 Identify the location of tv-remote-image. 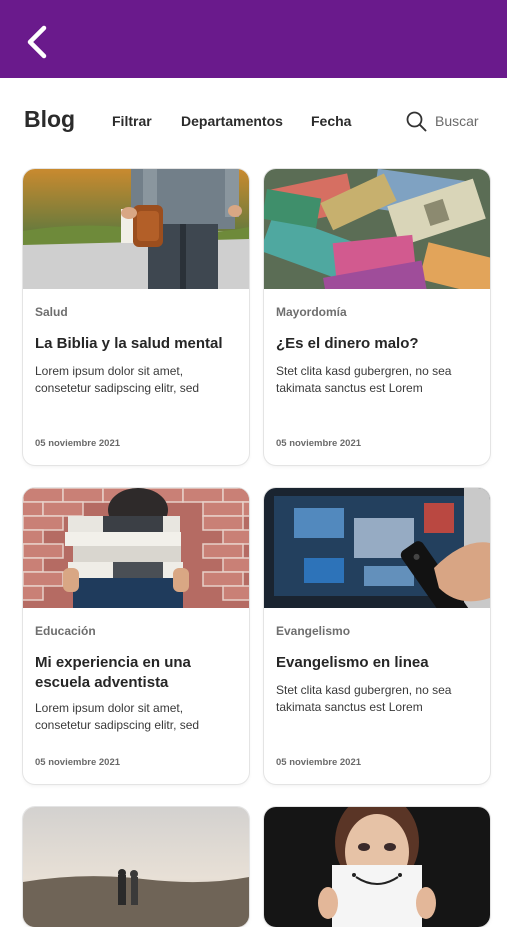
(377, 548).